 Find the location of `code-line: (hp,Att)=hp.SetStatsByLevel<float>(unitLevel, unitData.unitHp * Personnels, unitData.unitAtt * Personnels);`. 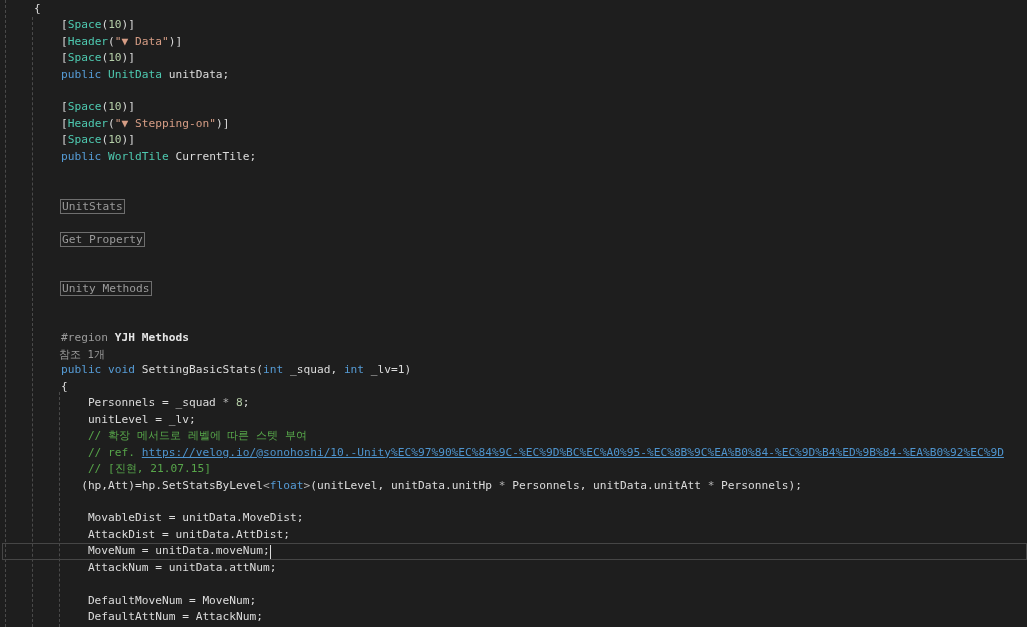

code-line: (hp,Att)=hp.SetStatsByLevel<float>(unitLevel, unitData.unitHp * Personnels, unitData.unitAtt * Personnels); is located at coordinates (441, 485).